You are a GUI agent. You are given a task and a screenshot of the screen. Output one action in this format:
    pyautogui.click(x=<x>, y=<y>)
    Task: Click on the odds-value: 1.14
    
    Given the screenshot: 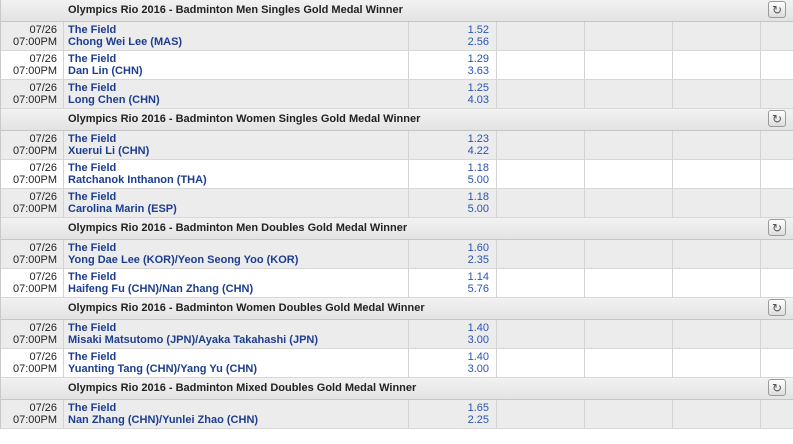 What is the action you would take?
    pyautogui.click(x=478, y=277)
    